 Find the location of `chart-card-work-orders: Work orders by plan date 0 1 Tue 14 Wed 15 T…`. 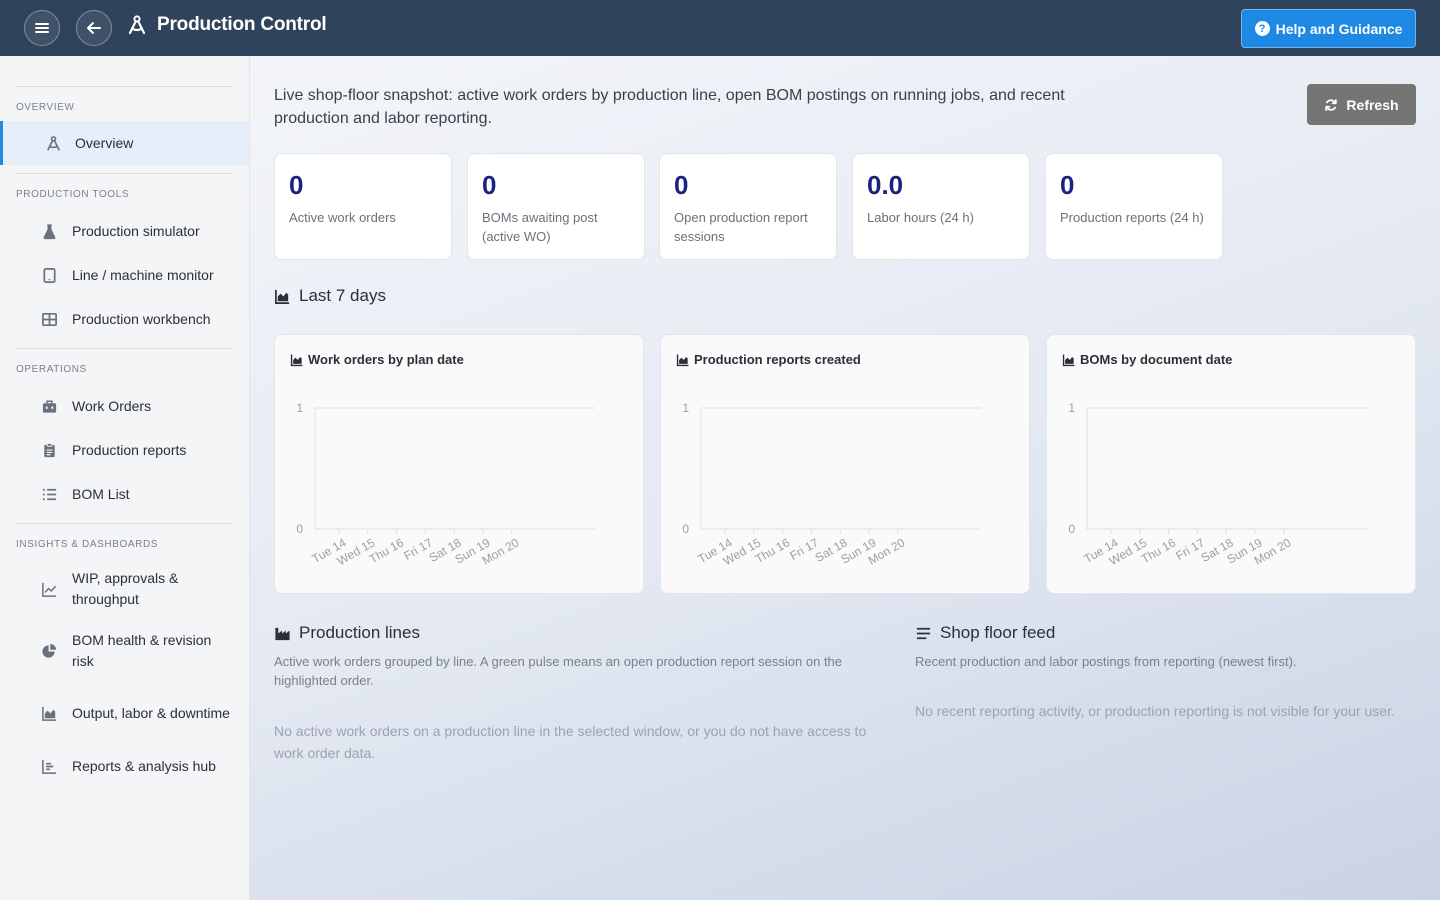

chart-card-work-orders: Work orders by plan date 0 1 Tue 14 Wed 15 T… is located at coordinates (459, 464).